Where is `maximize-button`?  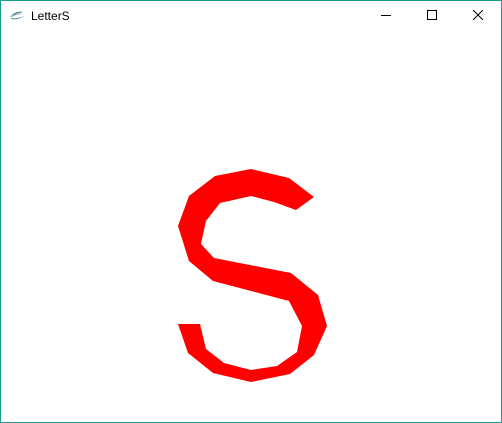
maximize-button is located at coordinates (432, 16).